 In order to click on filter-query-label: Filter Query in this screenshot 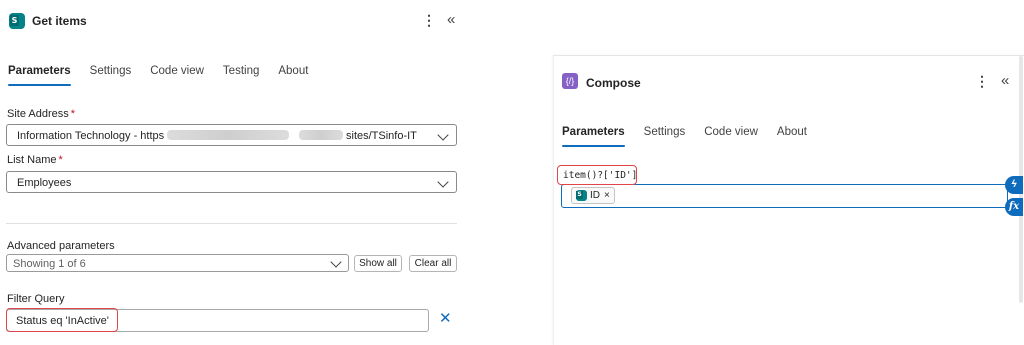, I will do `click(36, 299)`.